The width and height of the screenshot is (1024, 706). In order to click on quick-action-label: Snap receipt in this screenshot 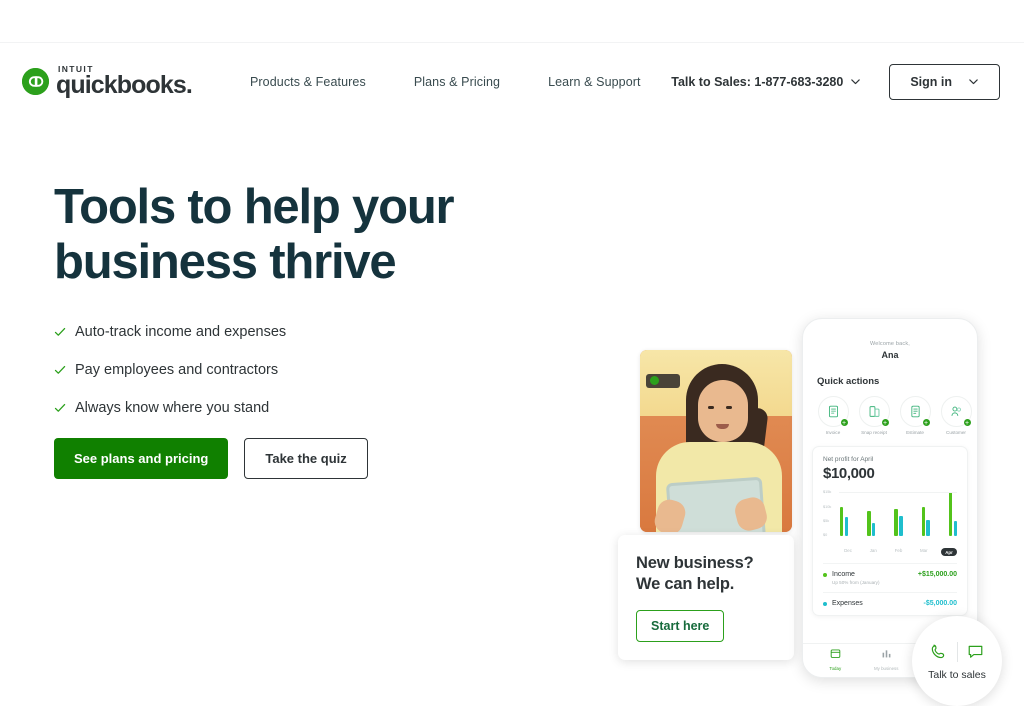, I will do `click(874, 432)`.